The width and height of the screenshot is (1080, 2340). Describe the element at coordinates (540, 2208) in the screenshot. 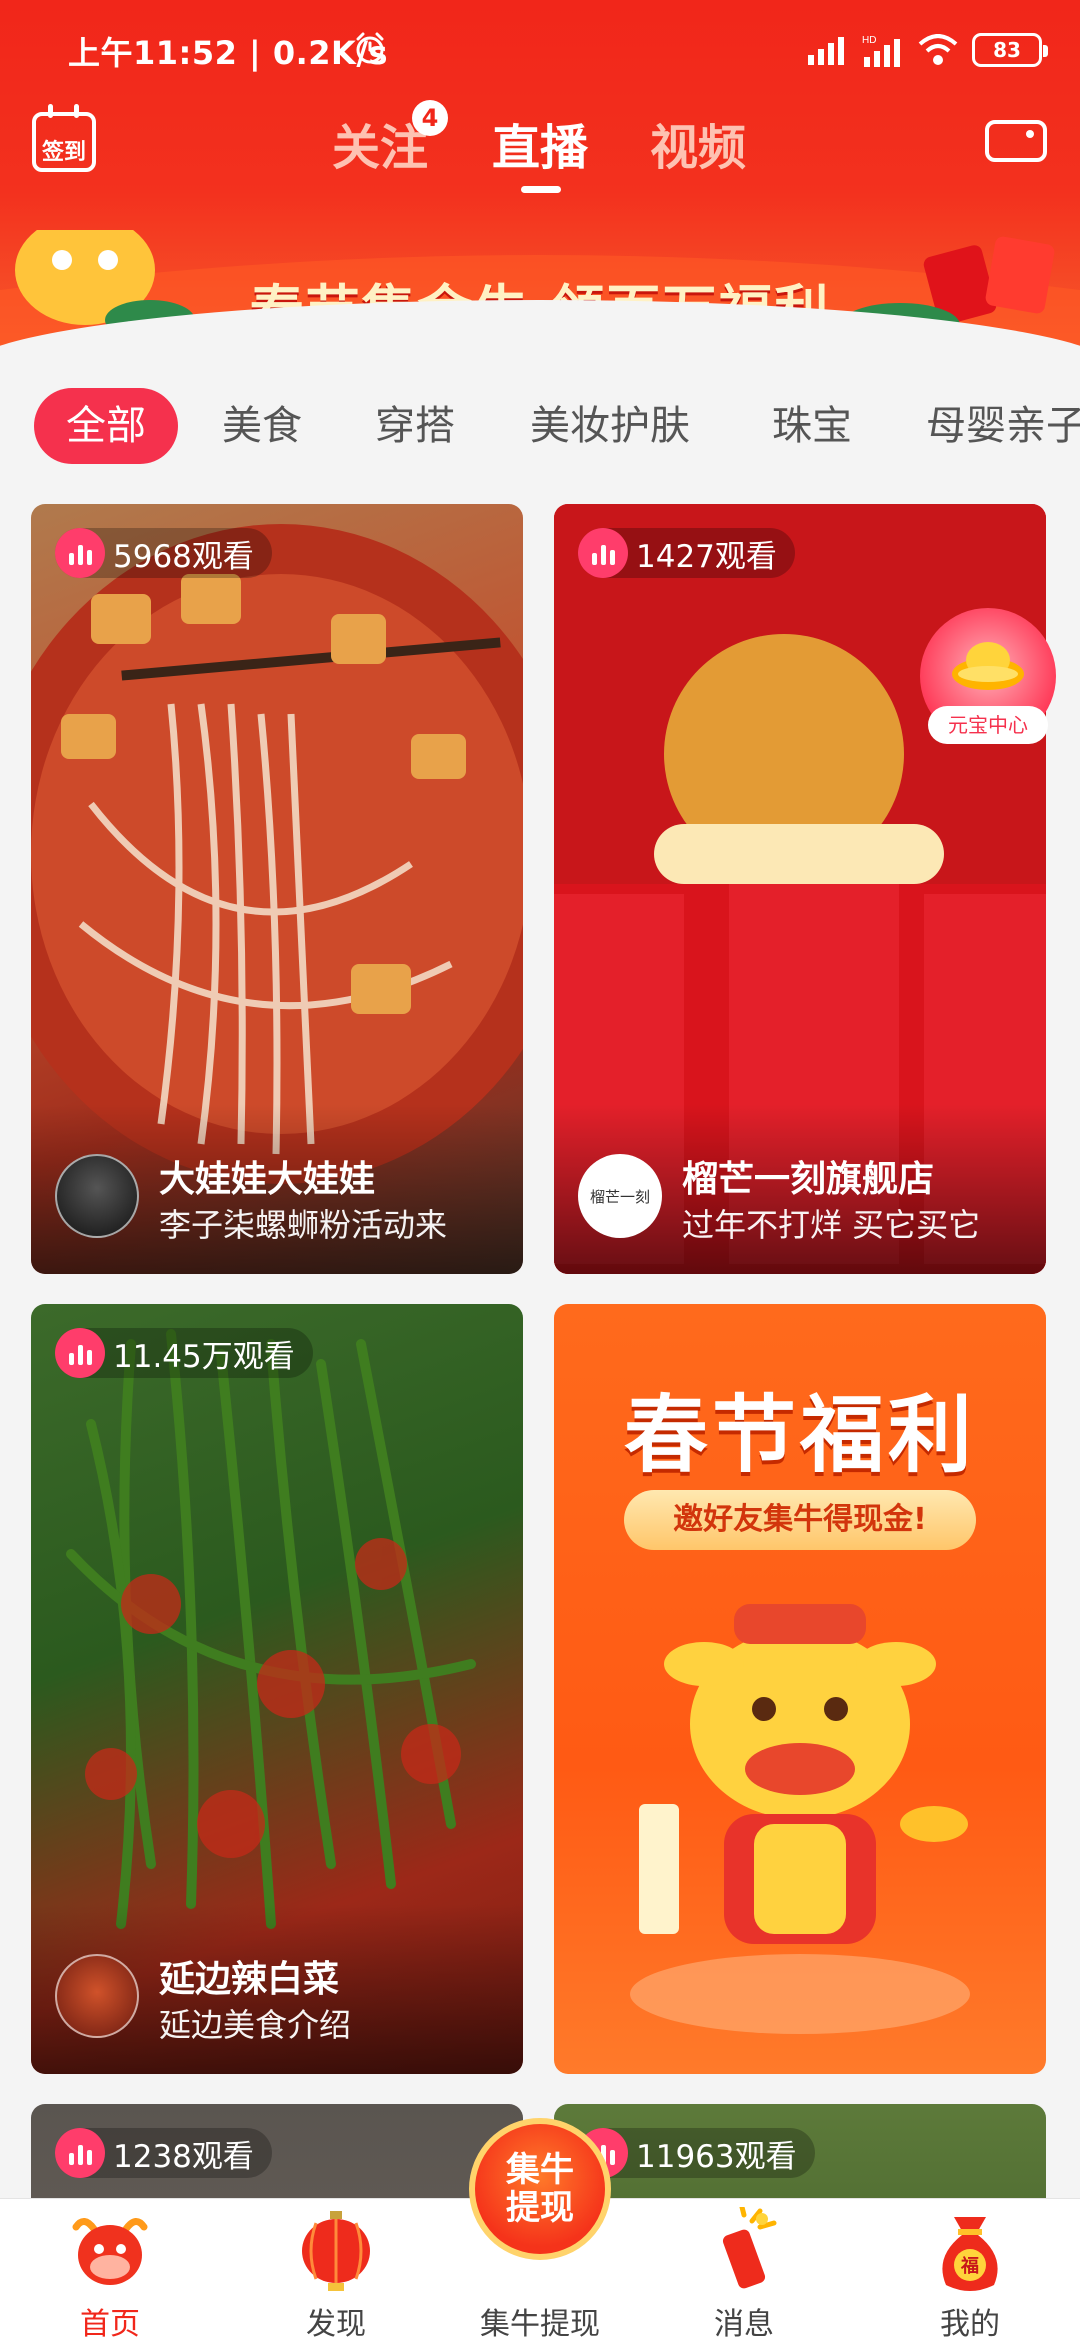

I see `center-button-line2: 提现` at that location.